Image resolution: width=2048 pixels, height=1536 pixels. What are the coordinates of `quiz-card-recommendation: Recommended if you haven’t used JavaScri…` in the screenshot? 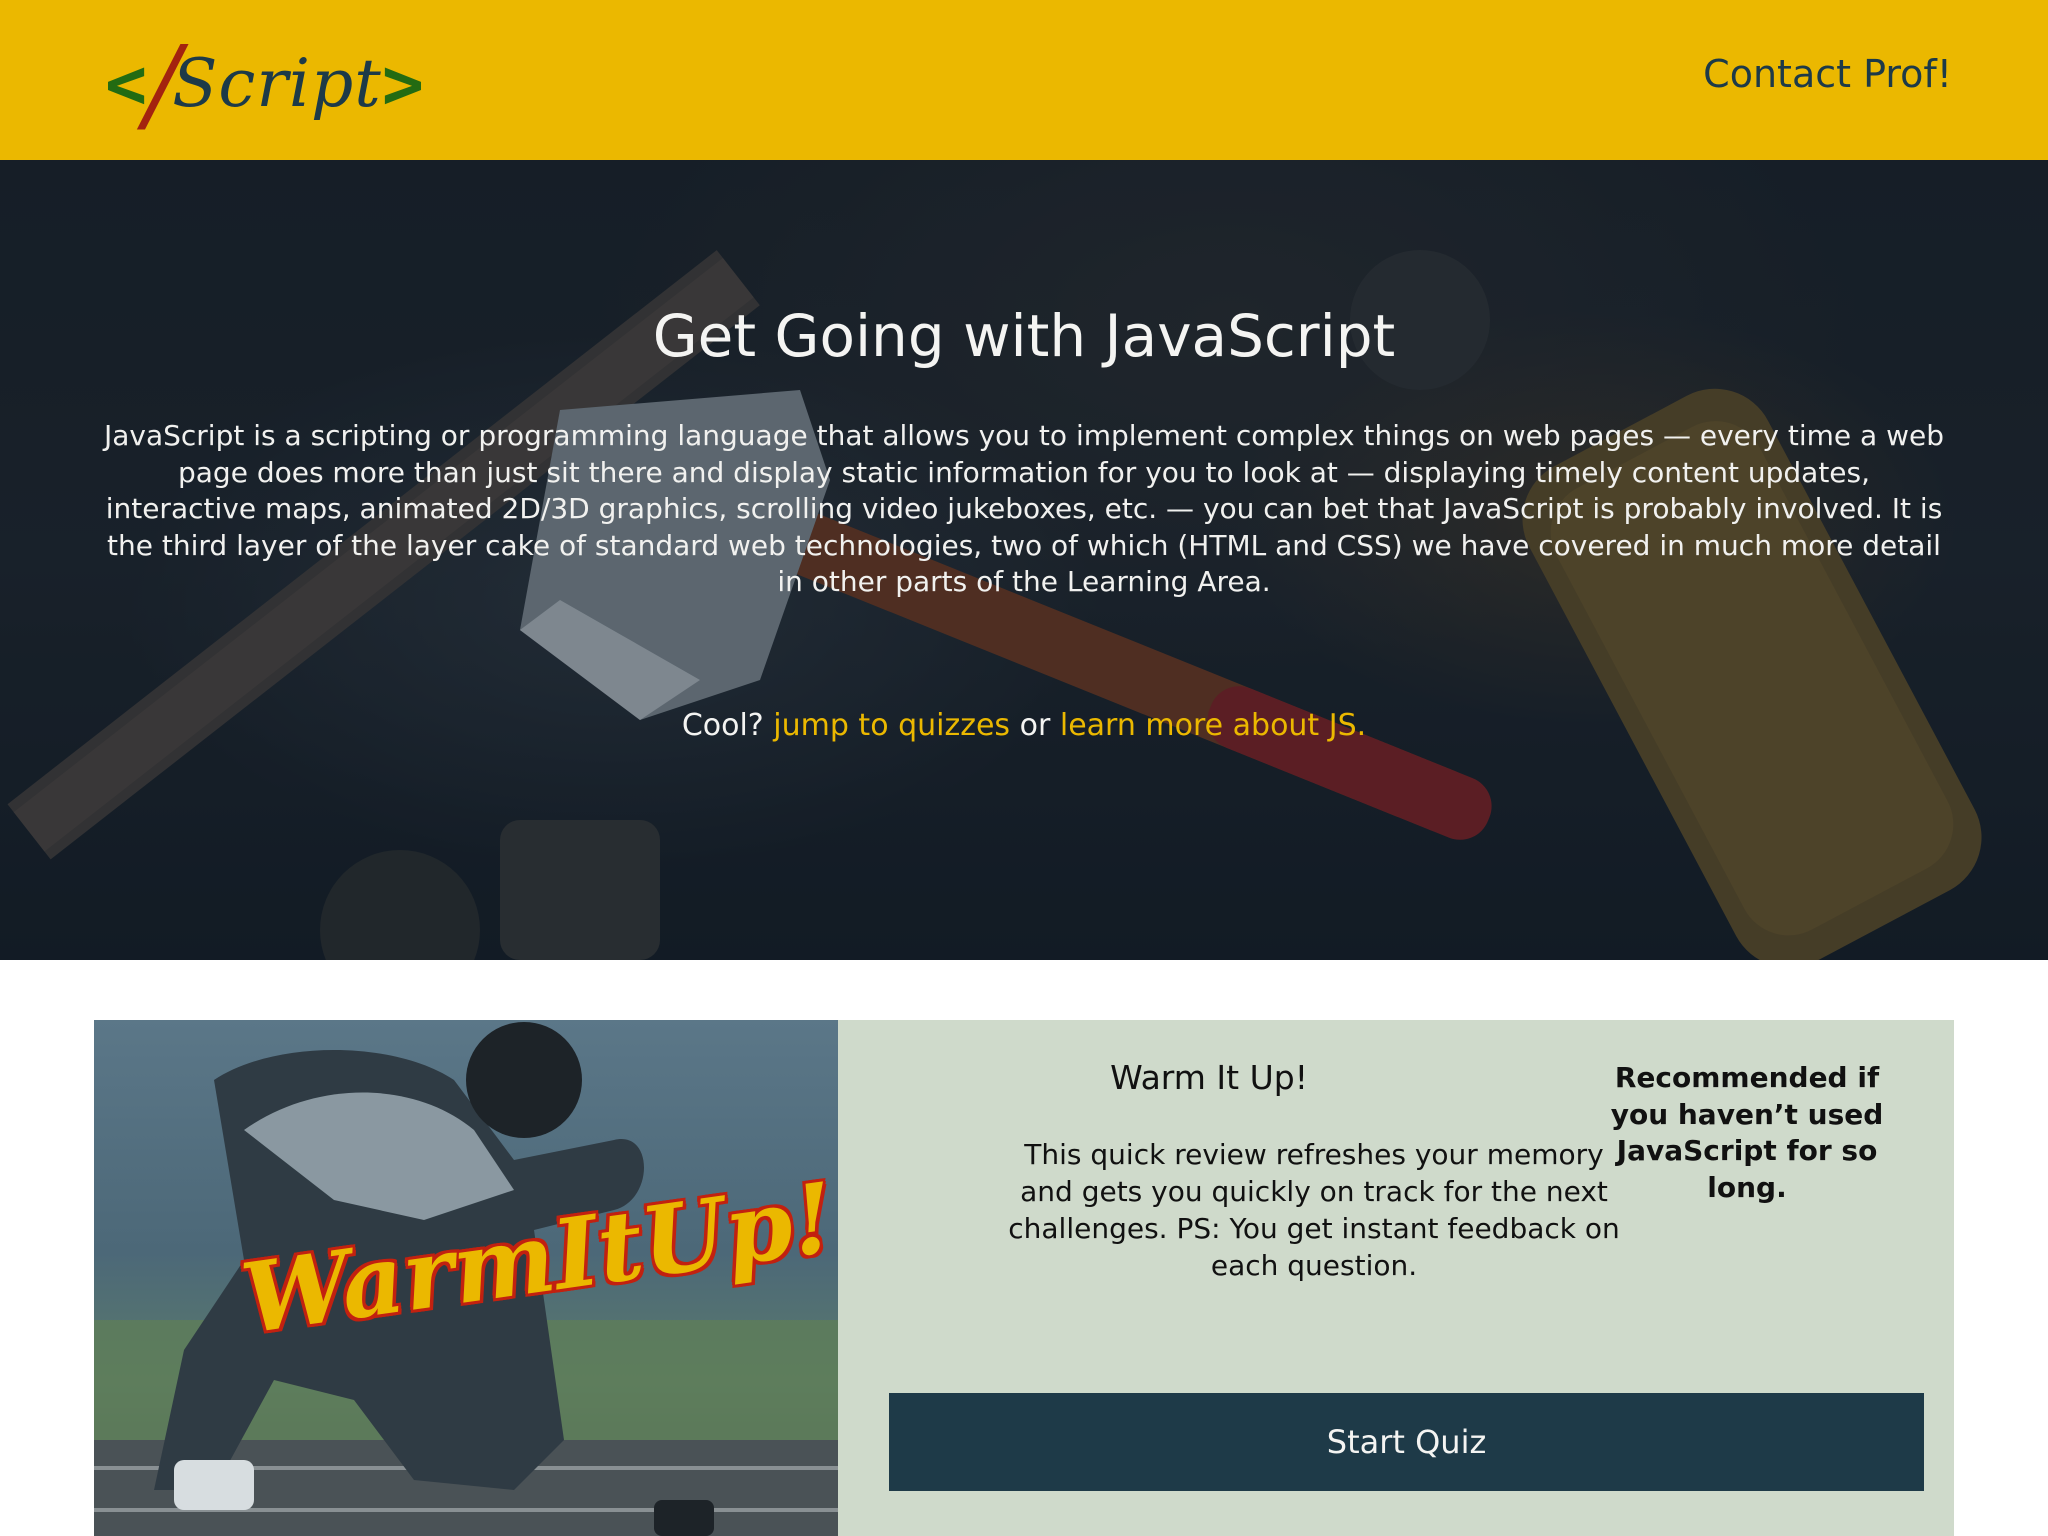 It's located at (1747, 1132).